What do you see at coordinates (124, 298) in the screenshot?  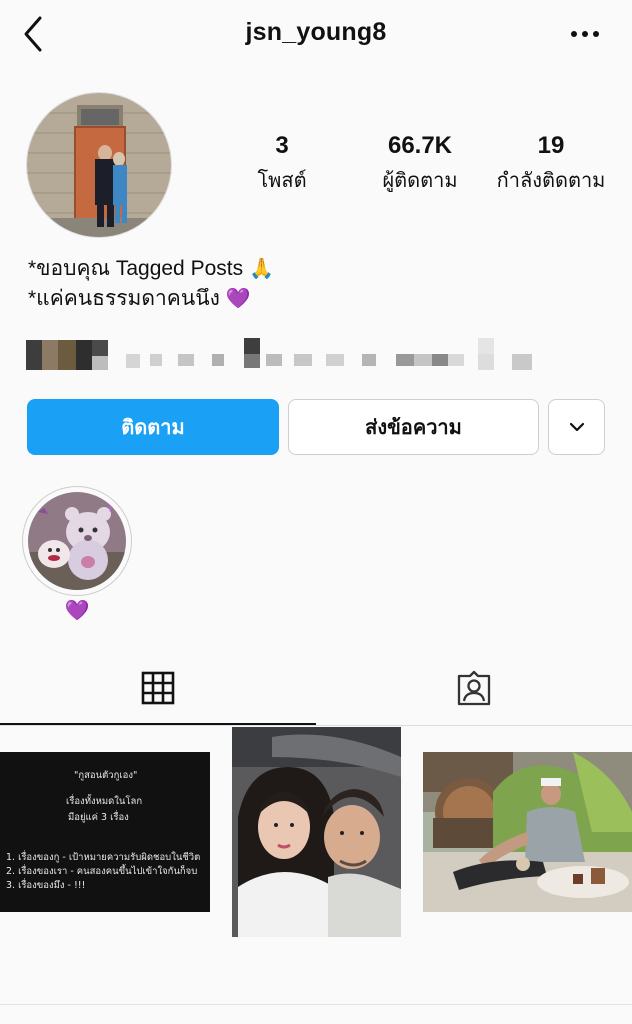 I see `bio-line-2-text: *แค่คนธรรมดาคนนึง` at bounding box center [124, 298].